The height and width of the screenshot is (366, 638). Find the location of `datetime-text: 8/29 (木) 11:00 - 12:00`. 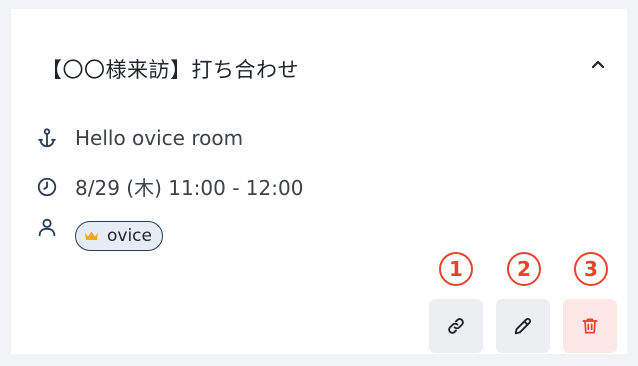

datetime-text: 8/29 (木) 11:00 - 12:00 is located at coordinates (189, 188).